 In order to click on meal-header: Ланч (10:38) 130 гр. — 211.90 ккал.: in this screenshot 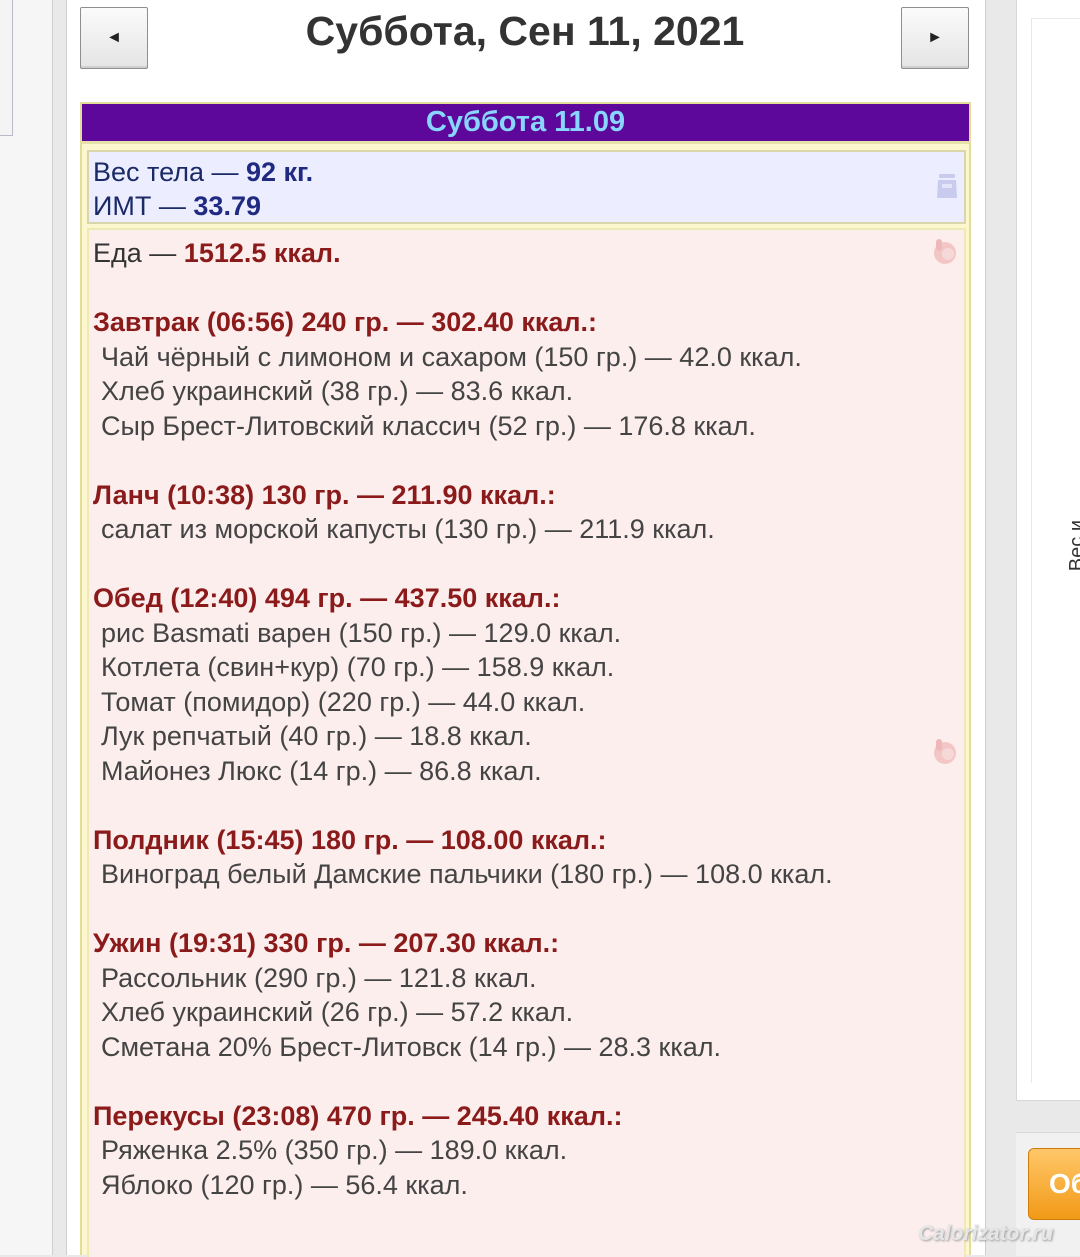, I will do `click(324, 494)`.